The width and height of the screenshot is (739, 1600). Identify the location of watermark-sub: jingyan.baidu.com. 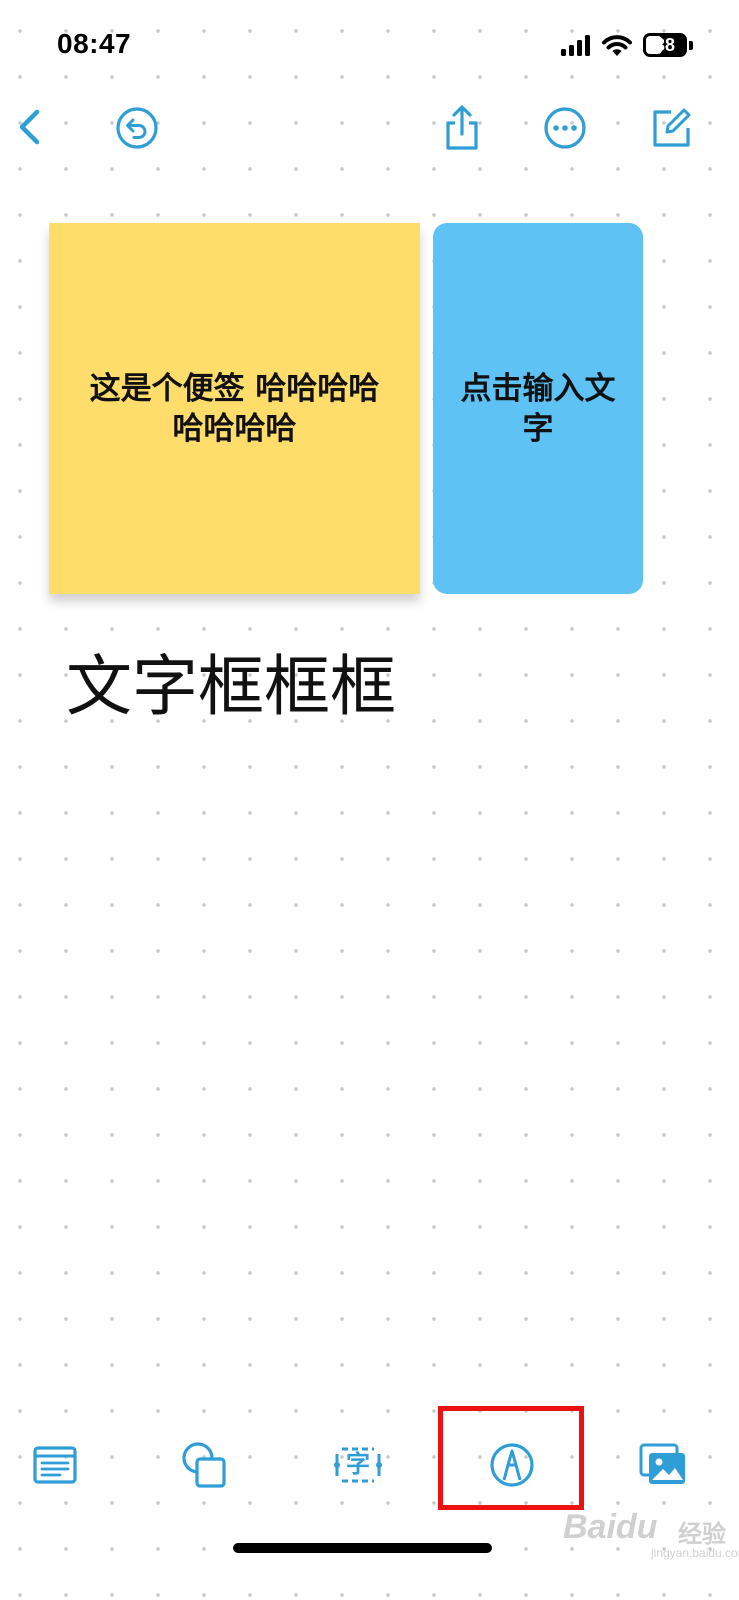
(695, 1553).